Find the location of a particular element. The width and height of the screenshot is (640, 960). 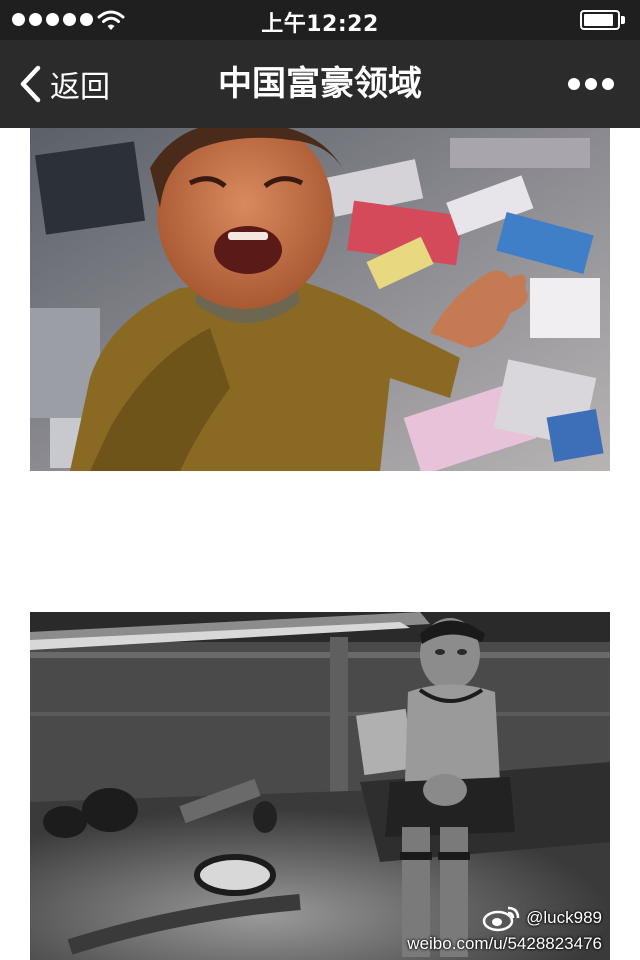

watermark-url: weibo.com/u/5428823476 is located at coordinates (504, 943).